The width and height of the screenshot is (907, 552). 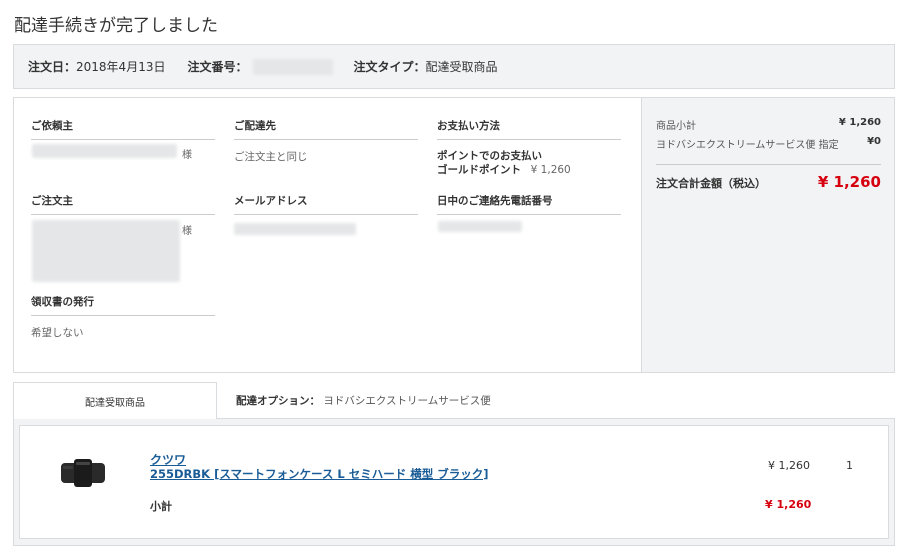 What do you see at coordinates (676, 126) in the screenshot?
I see `subtotal-label: 商品小計` at bounding box center [676, 126].